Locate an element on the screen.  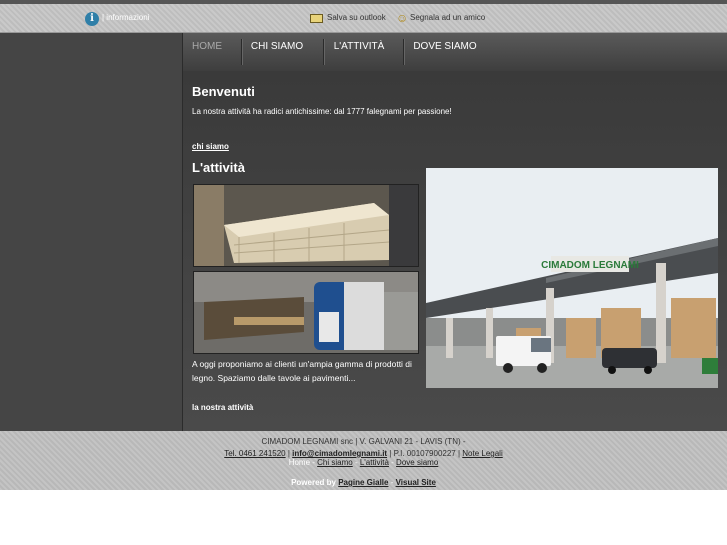
main-nav: HOME CHI SIAMO L'ATTIVITÀ DOVE SIAMO is located at coordinates (455, 52).